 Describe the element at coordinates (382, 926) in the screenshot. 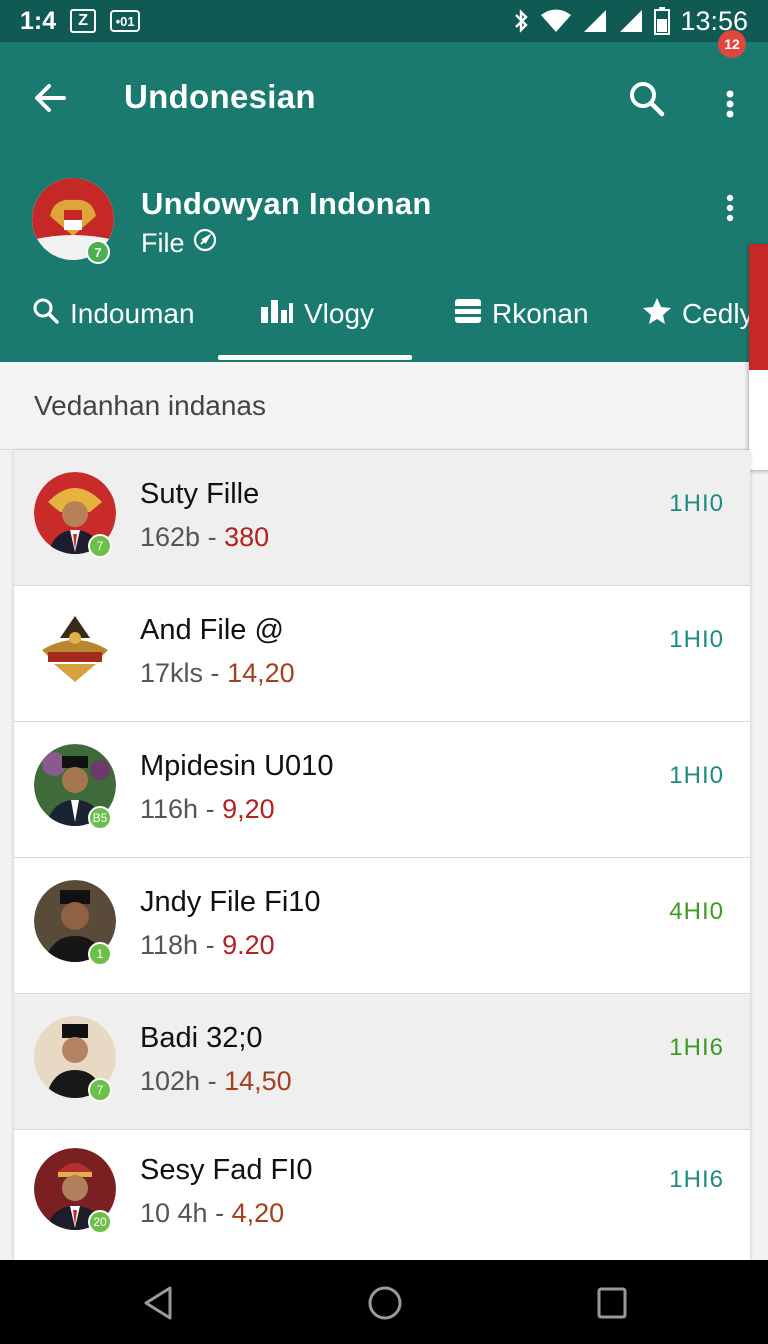

I see `list-item: 1 Jndy File Fi10 118h - 9.20 4HI0` at that location.